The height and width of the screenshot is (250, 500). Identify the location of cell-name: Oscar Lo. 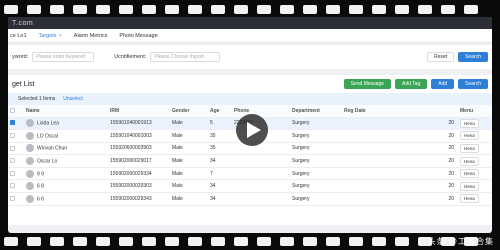
(47, 161).